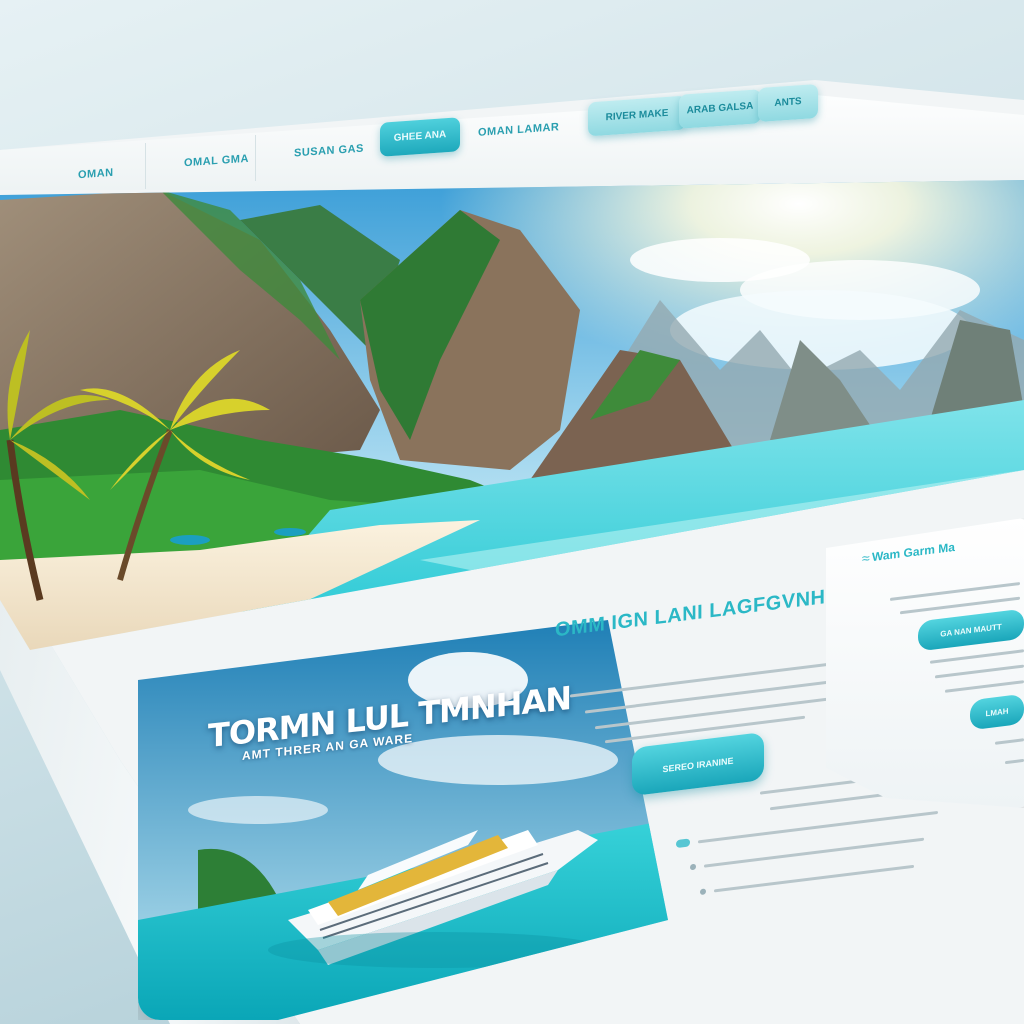 Image resolution: width=1024 pixels, height=1024 pixels. I want to click on nav-item-8: ANTS, so click(788, 103).